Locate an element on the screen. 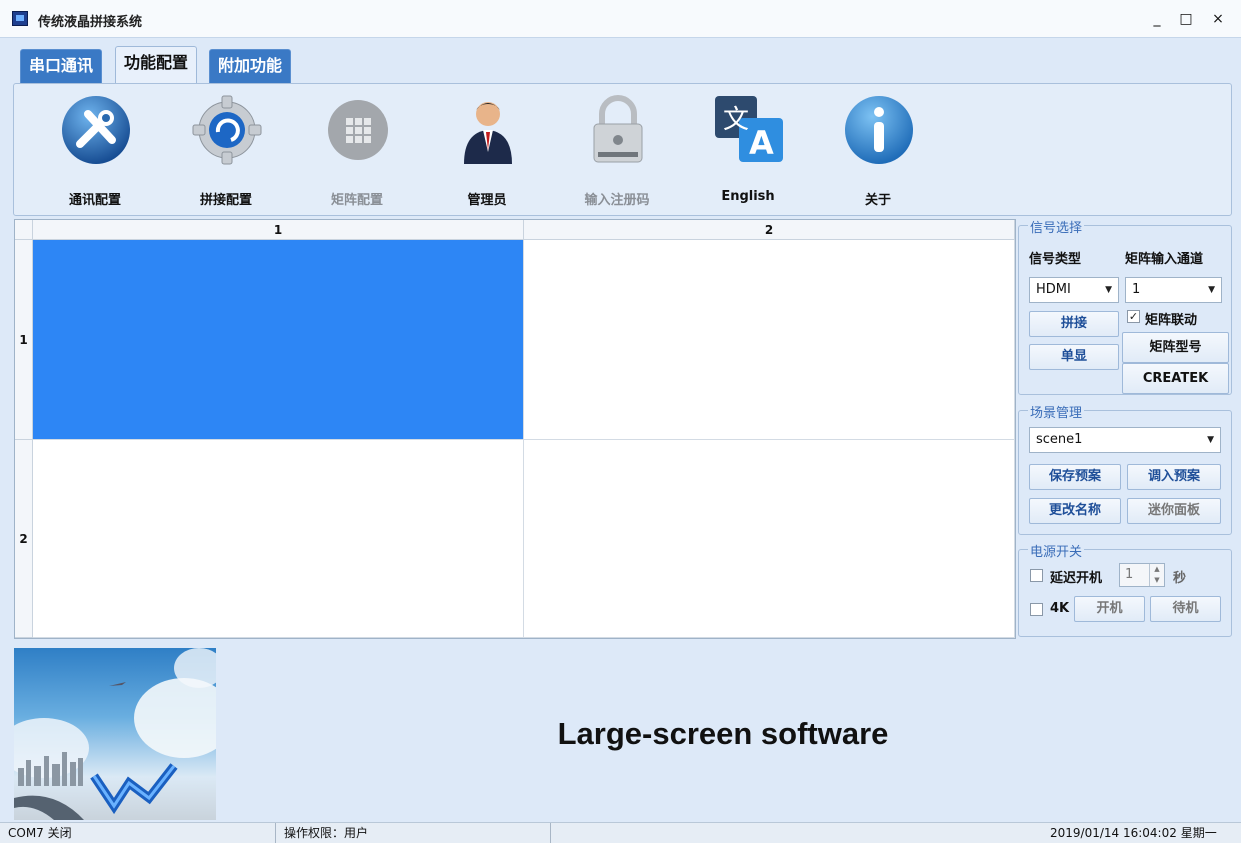 This screenshot has width=1241, height=843. matrix-config-label: 矩阵配置 is located at coordinates (356, 200).